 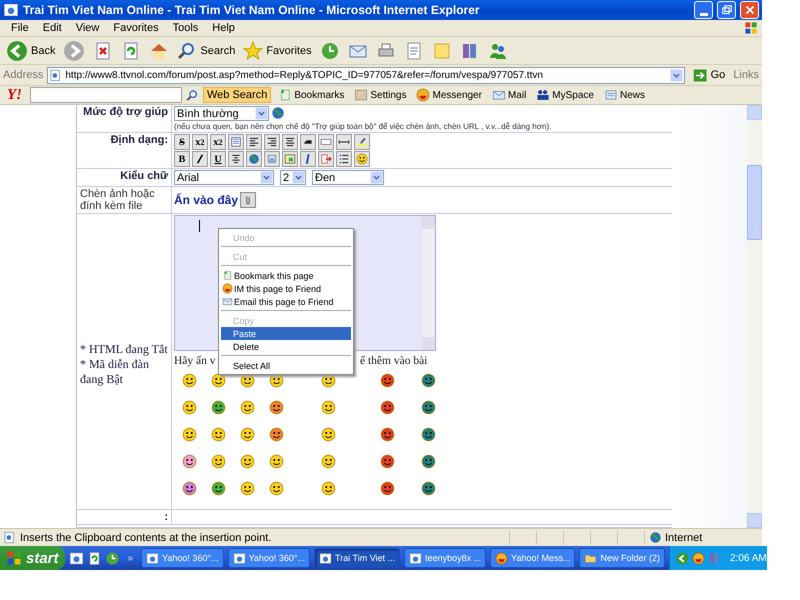 What do you see at coordinates (363, 126) in the screenshot?
I see `help-note: (nếu chưa quen, bạn nên chọn chế độ "Trợ giúp toàn bộ" để việc chèn ảnh, chèn URL , v.v...dễ dàng hơn).` at bounding box center [363, 126].